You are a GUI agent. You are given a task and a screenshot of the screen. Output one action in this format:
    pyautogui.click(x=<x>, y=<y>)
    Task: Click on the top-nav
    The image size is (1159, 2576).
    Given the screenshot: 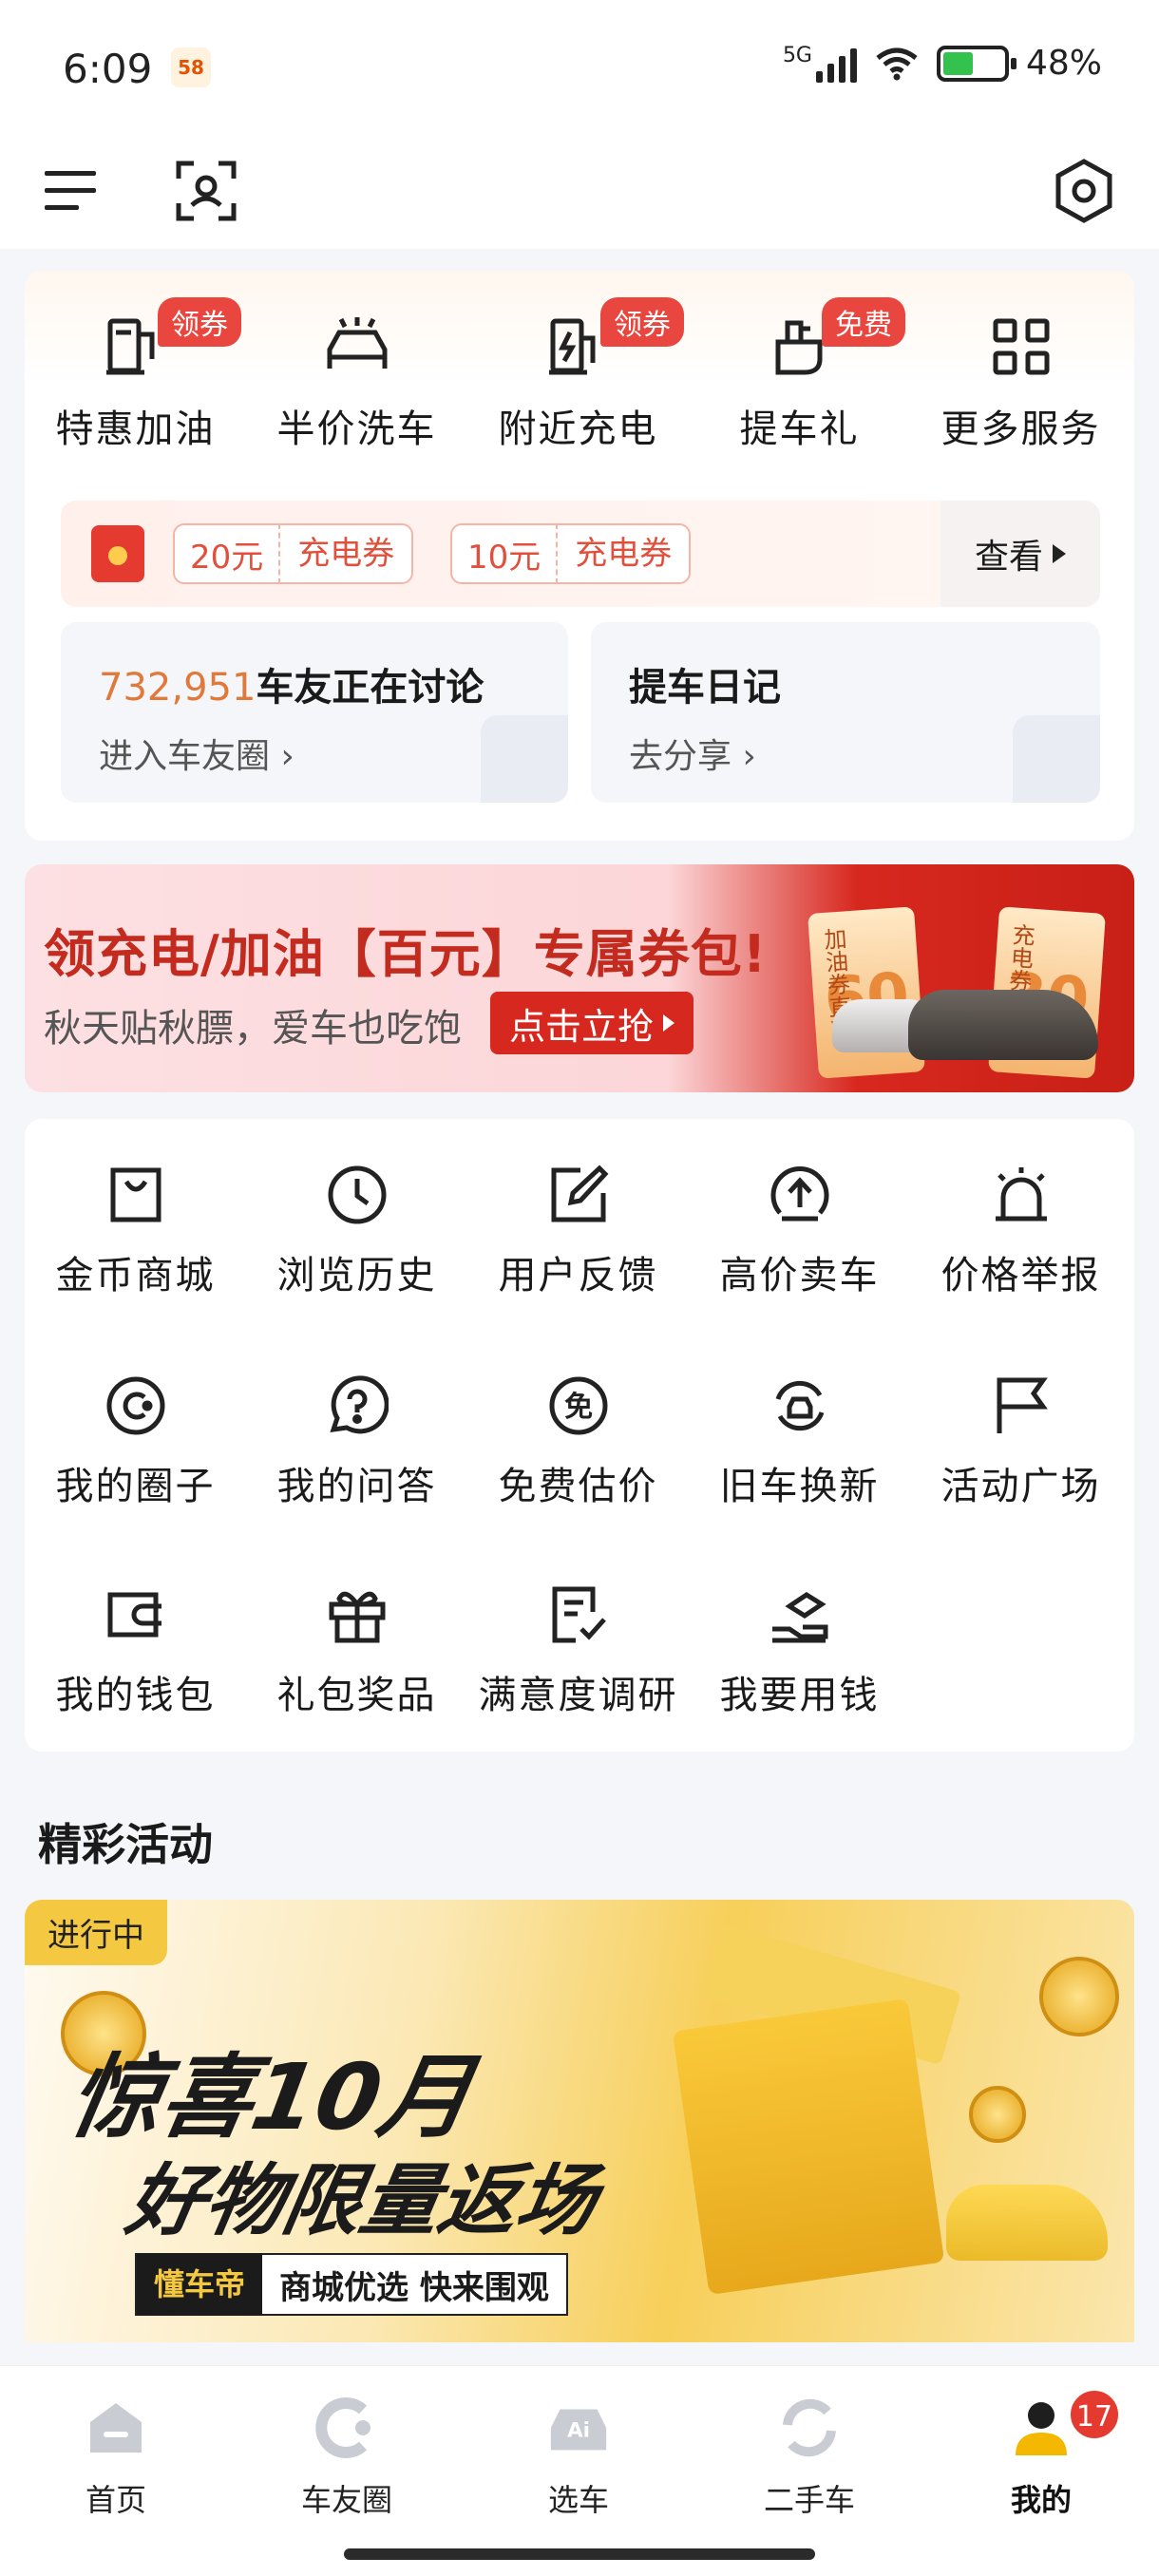 What is the action you would take?
    pyautogui.click(x=579, y=191)
    